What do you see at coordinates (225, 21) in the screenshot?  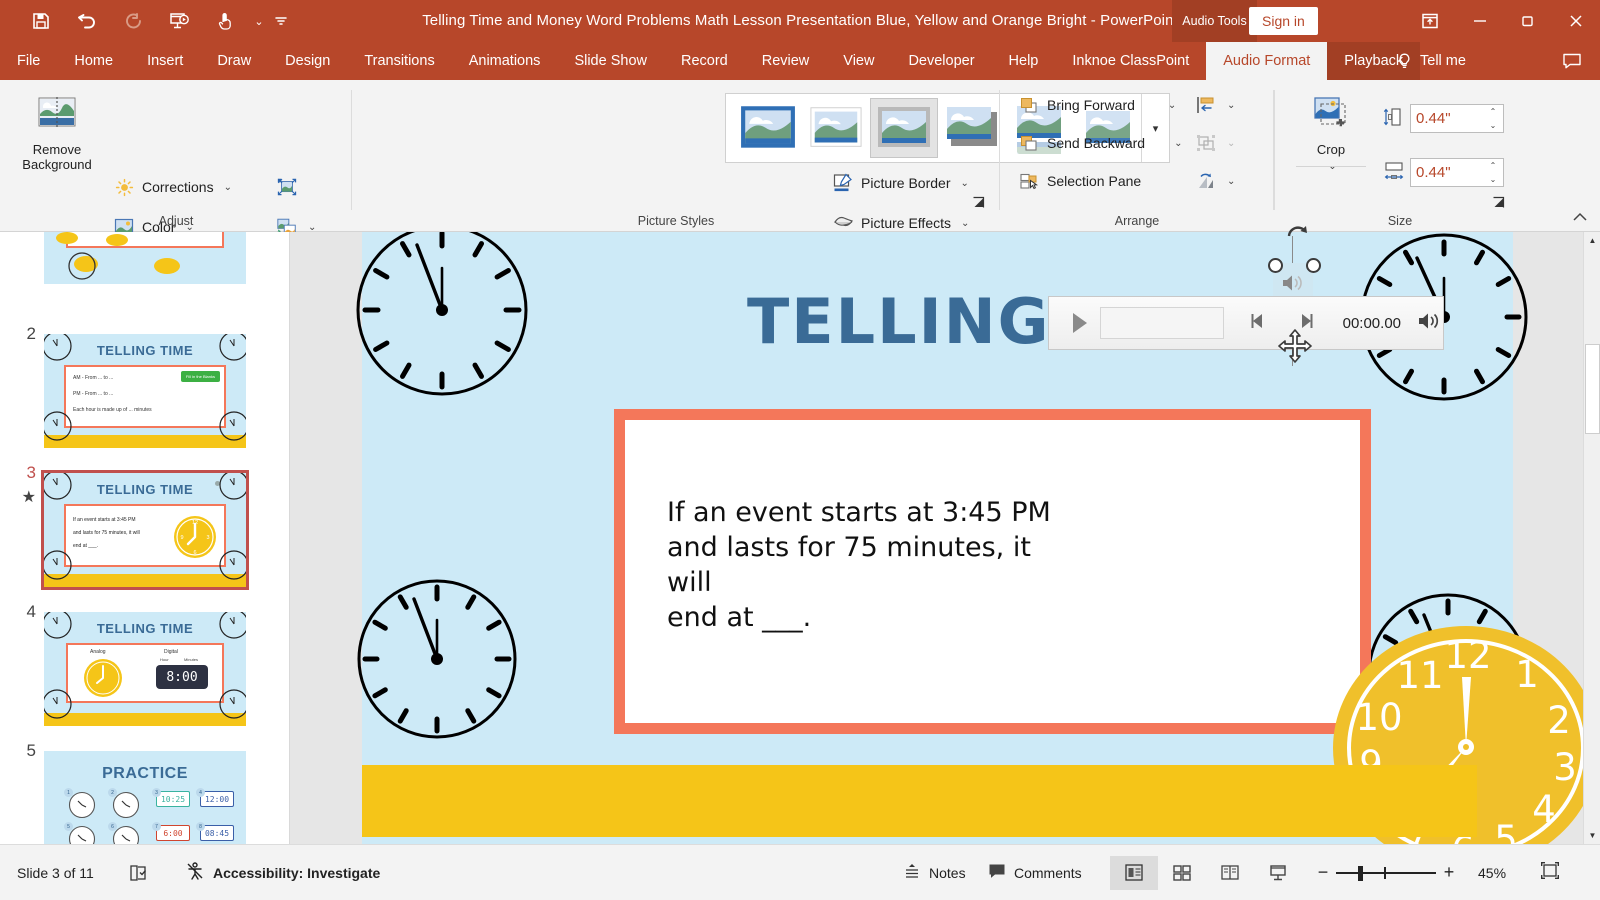 I see `touch-mode-icon` at bounding box center [225, 21].